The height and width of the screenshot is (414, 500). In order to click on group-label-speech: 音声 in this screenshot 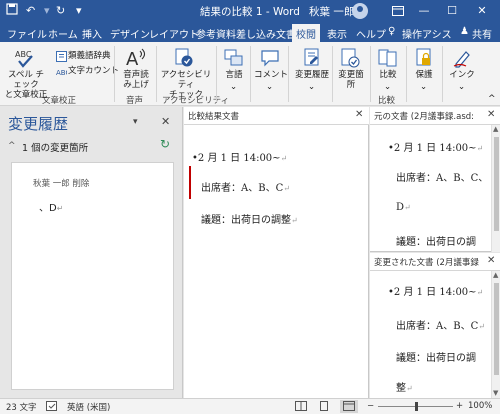, I will do `click(135, 101)`.